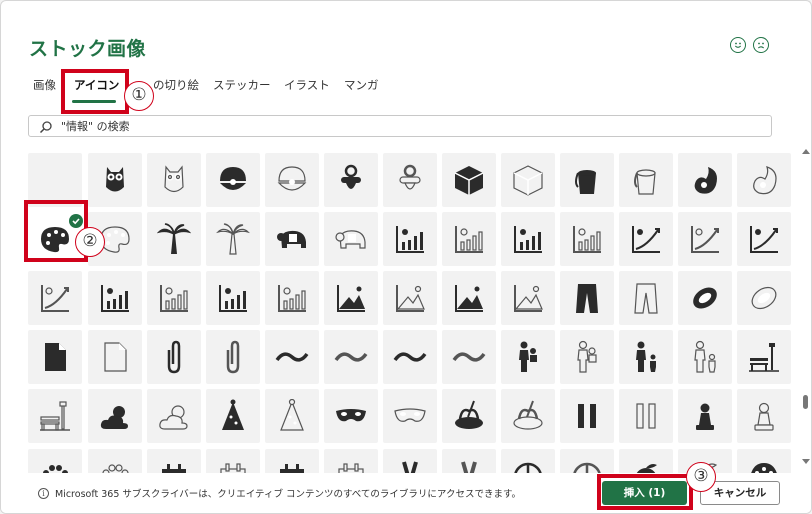 Image resolution: width=812 pixels, height=514 pixels. I want to click on papaya-filled-icon, so click(705, 298).